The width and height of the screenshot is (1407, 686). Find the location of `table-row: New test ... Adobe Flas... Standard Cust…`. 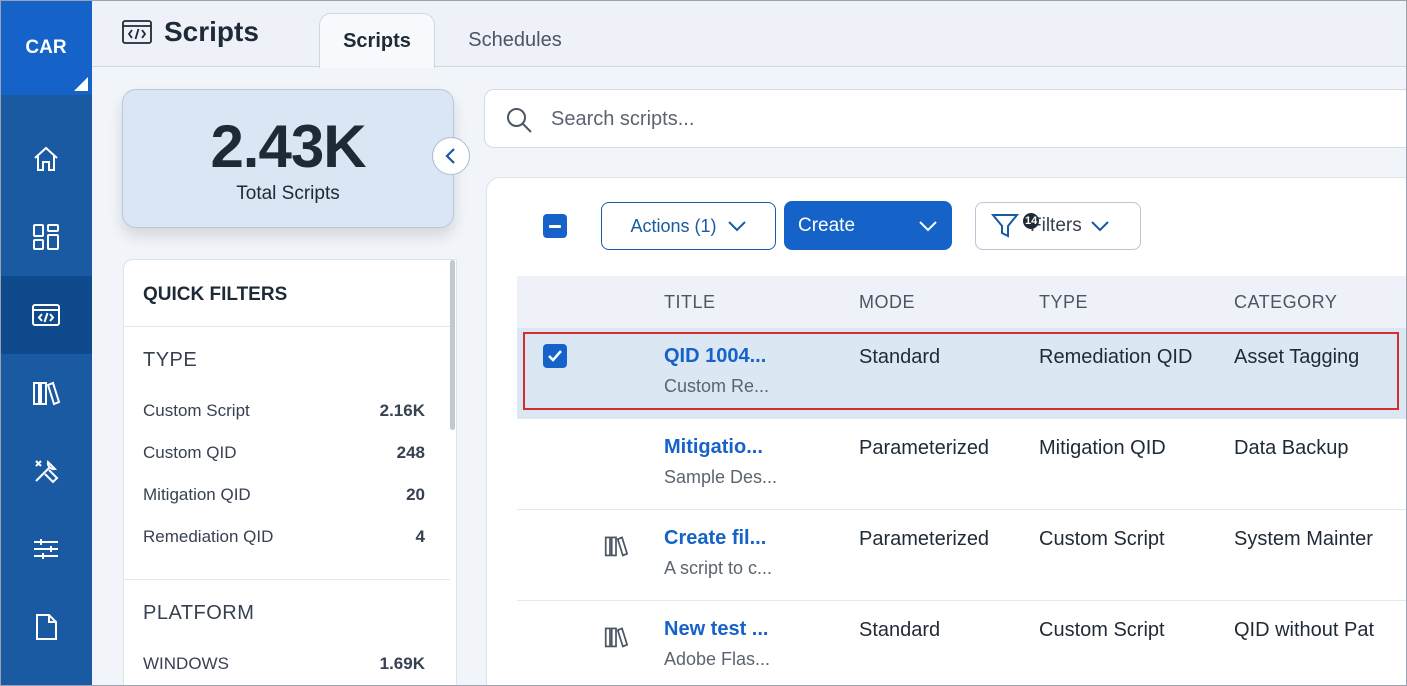

table-row: New test ... Adobe Flas... Standard Cust… is located at coordinates (962, 643).